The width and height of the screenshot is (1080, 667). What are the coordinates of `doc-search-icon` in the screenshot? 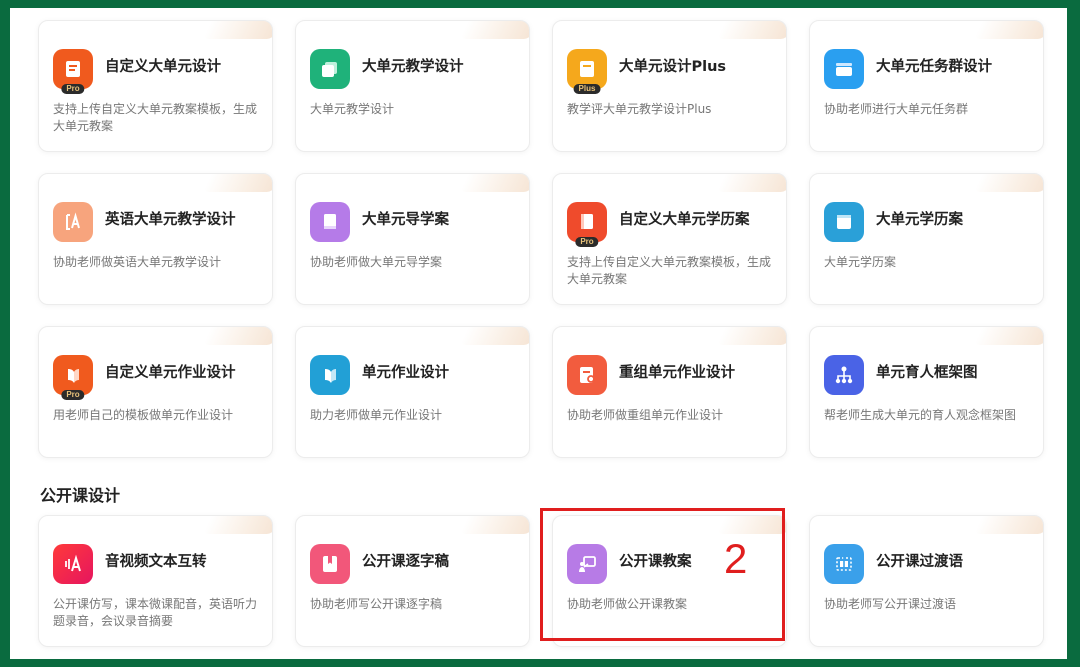 It's located at (587, 375).